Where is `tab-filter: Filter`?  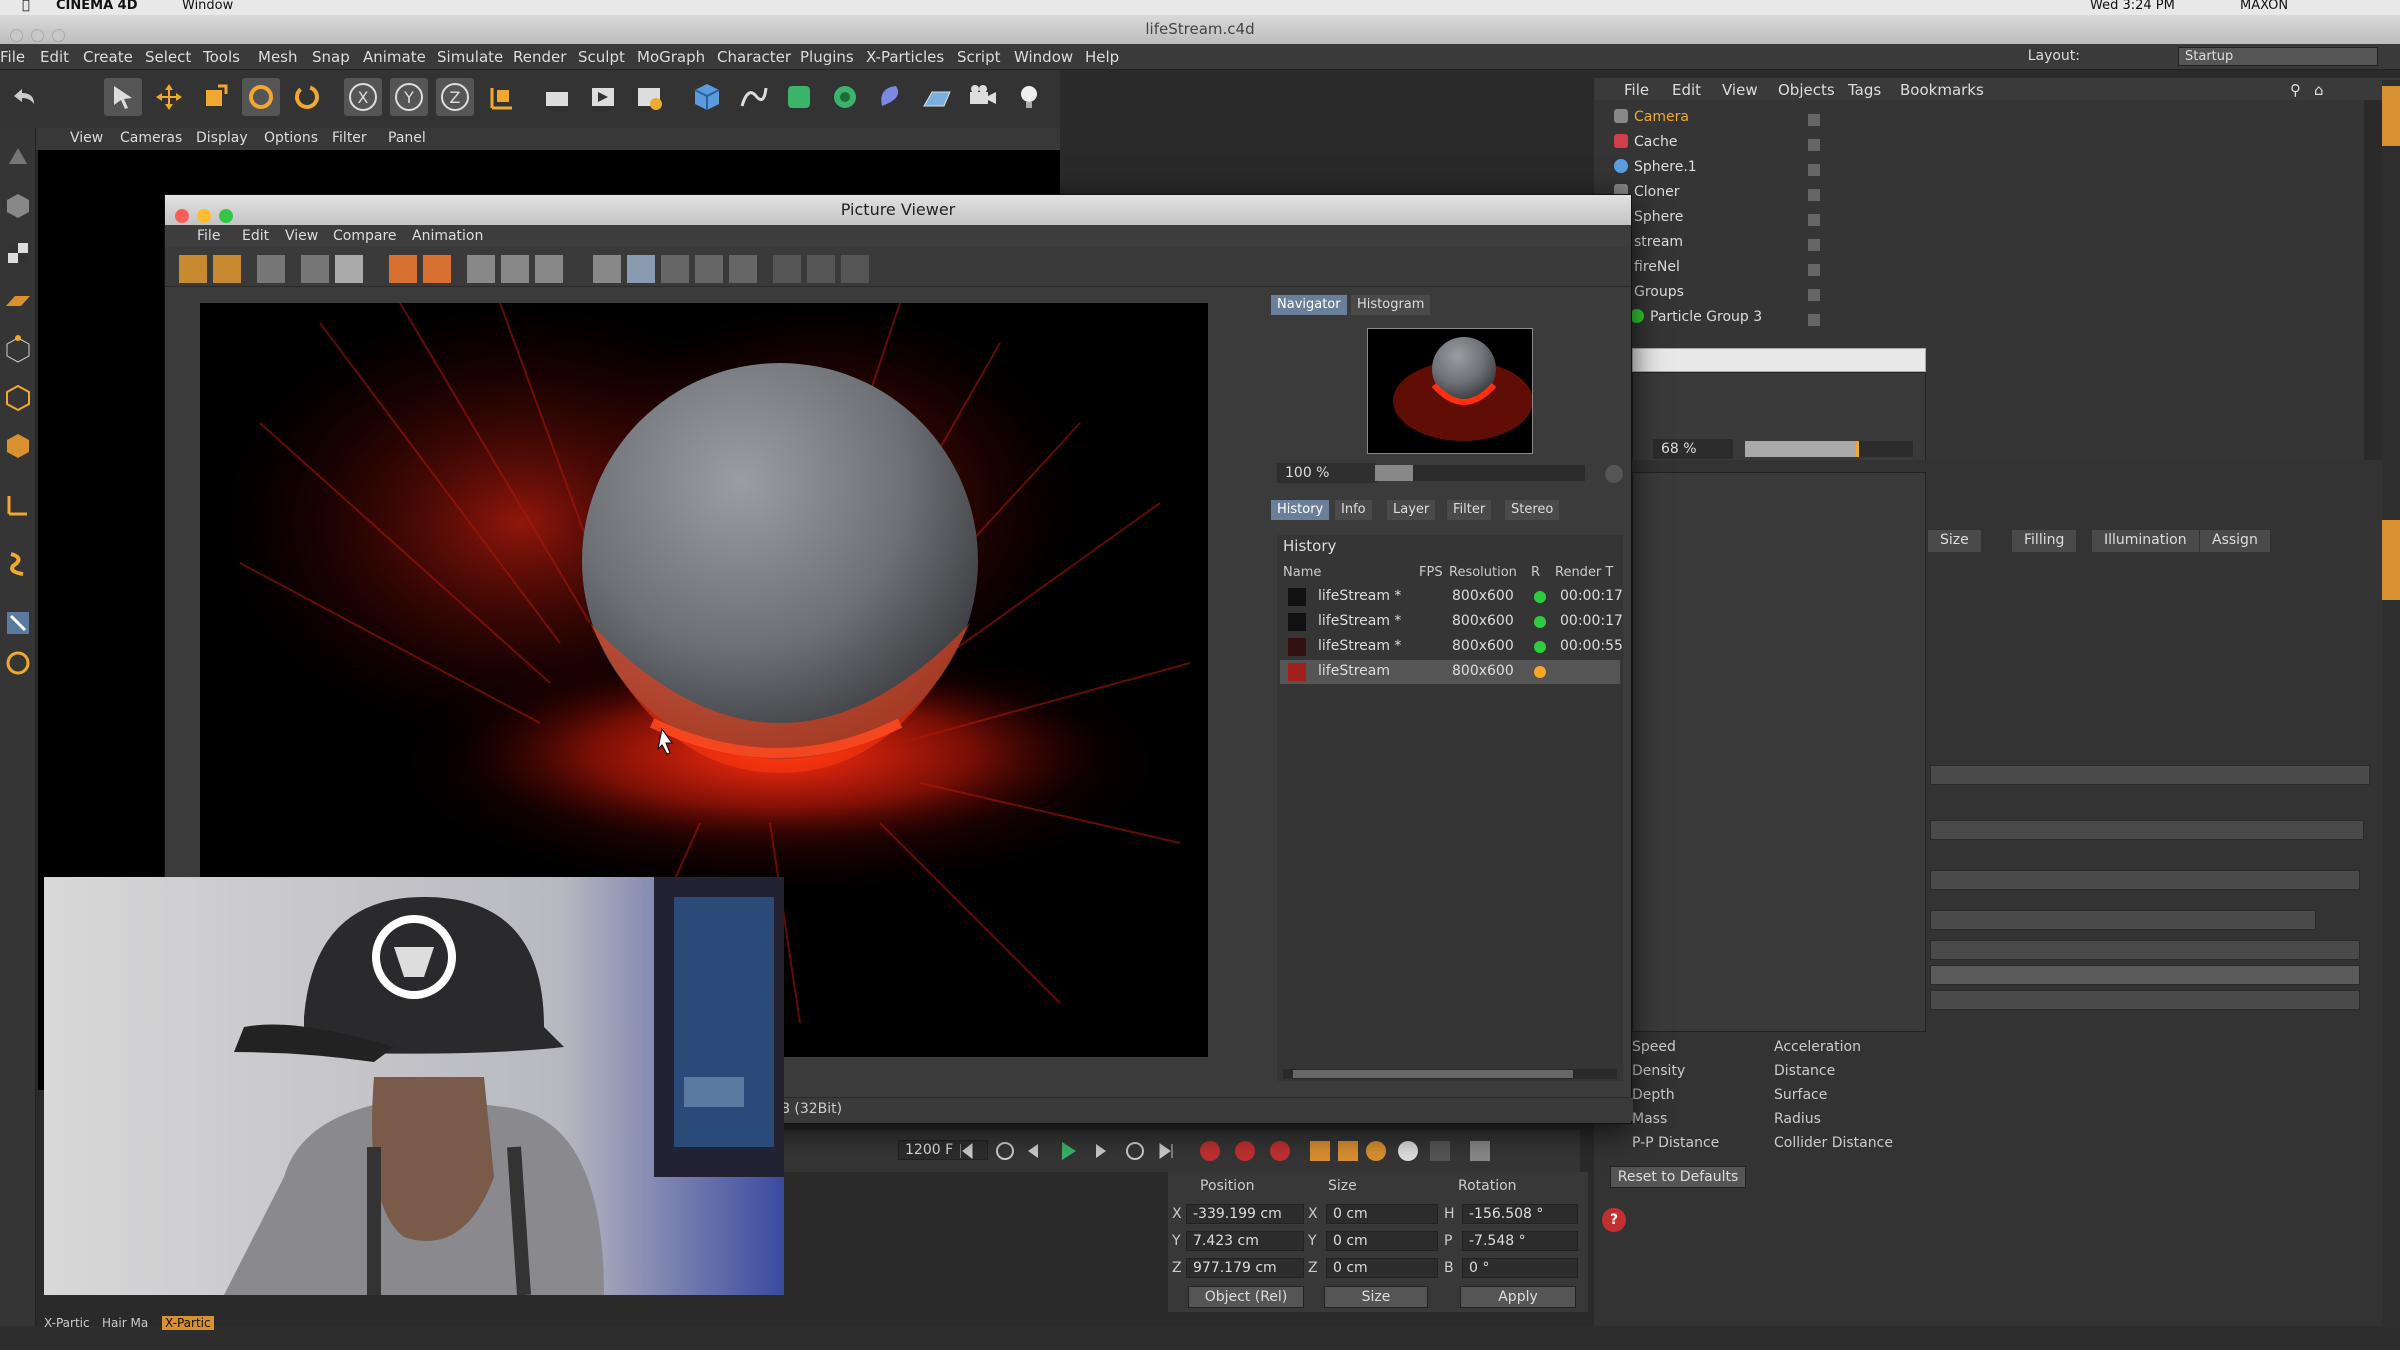
tab-filter: Filter is located at coordinates (1469, 510).